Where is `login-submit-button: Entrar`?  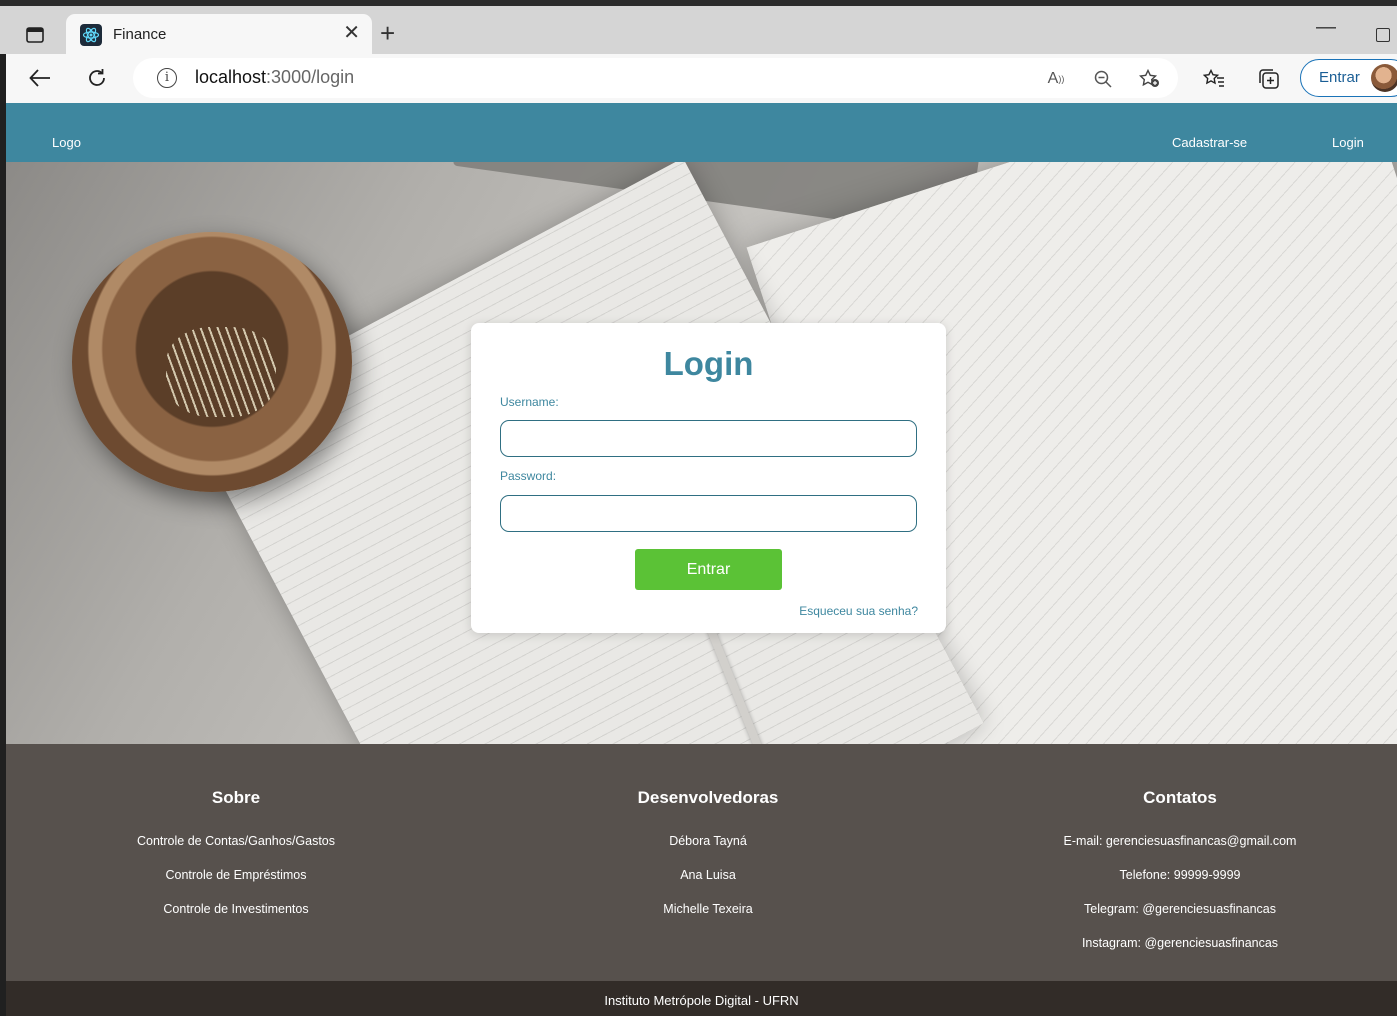 login-submit-button: Entrar is located at coordinates (708, 569).